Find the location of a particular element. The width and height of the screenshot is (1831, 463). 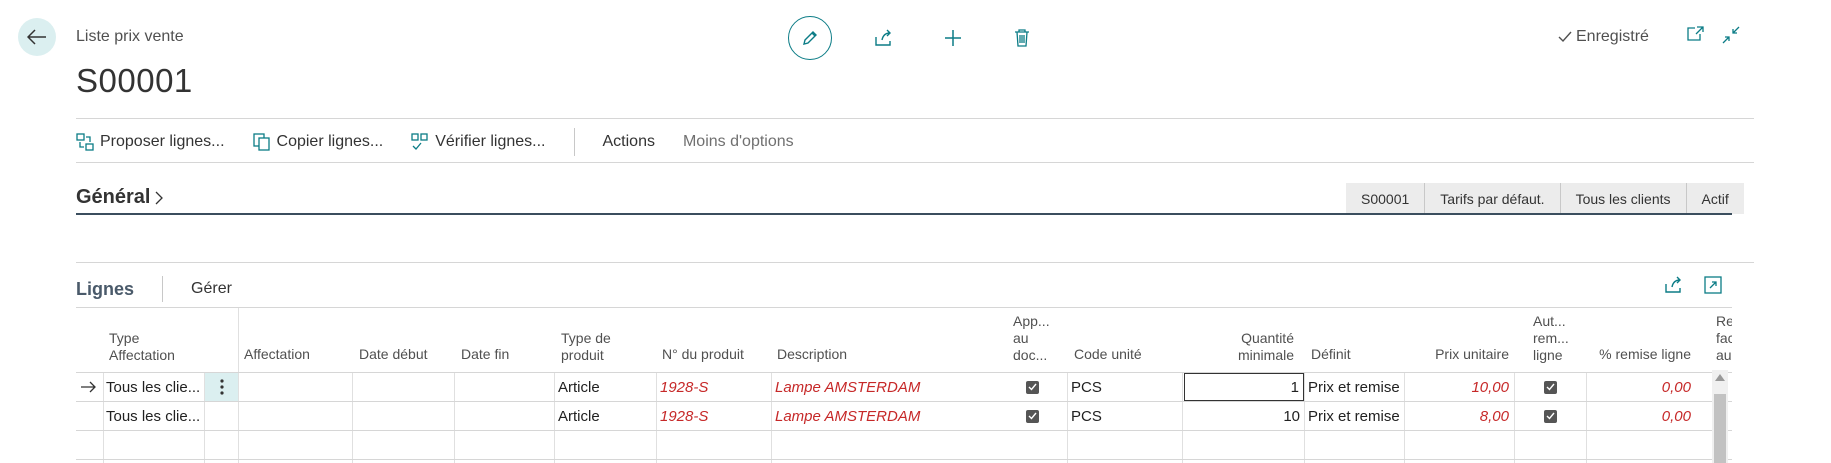

top-action-group is located at coordinates (913, 38).